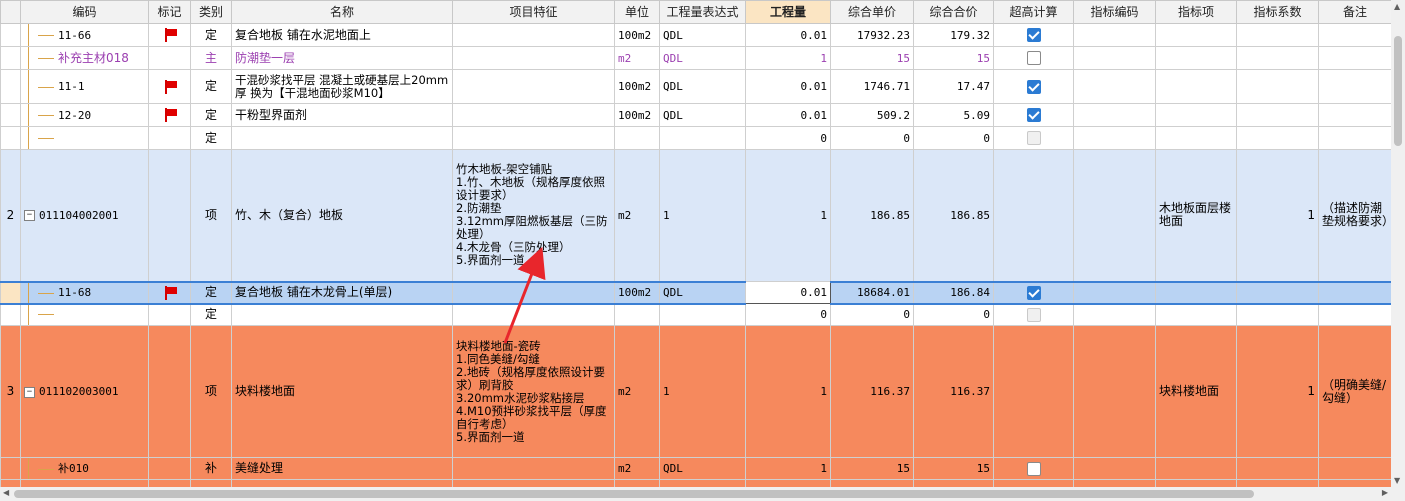 This screenshot has height=501, width=1405. What do you see at coordinates (872, 115) in the screenshot?
I see `unit-price-cell: 509.2` at bounding box center [872, 115].